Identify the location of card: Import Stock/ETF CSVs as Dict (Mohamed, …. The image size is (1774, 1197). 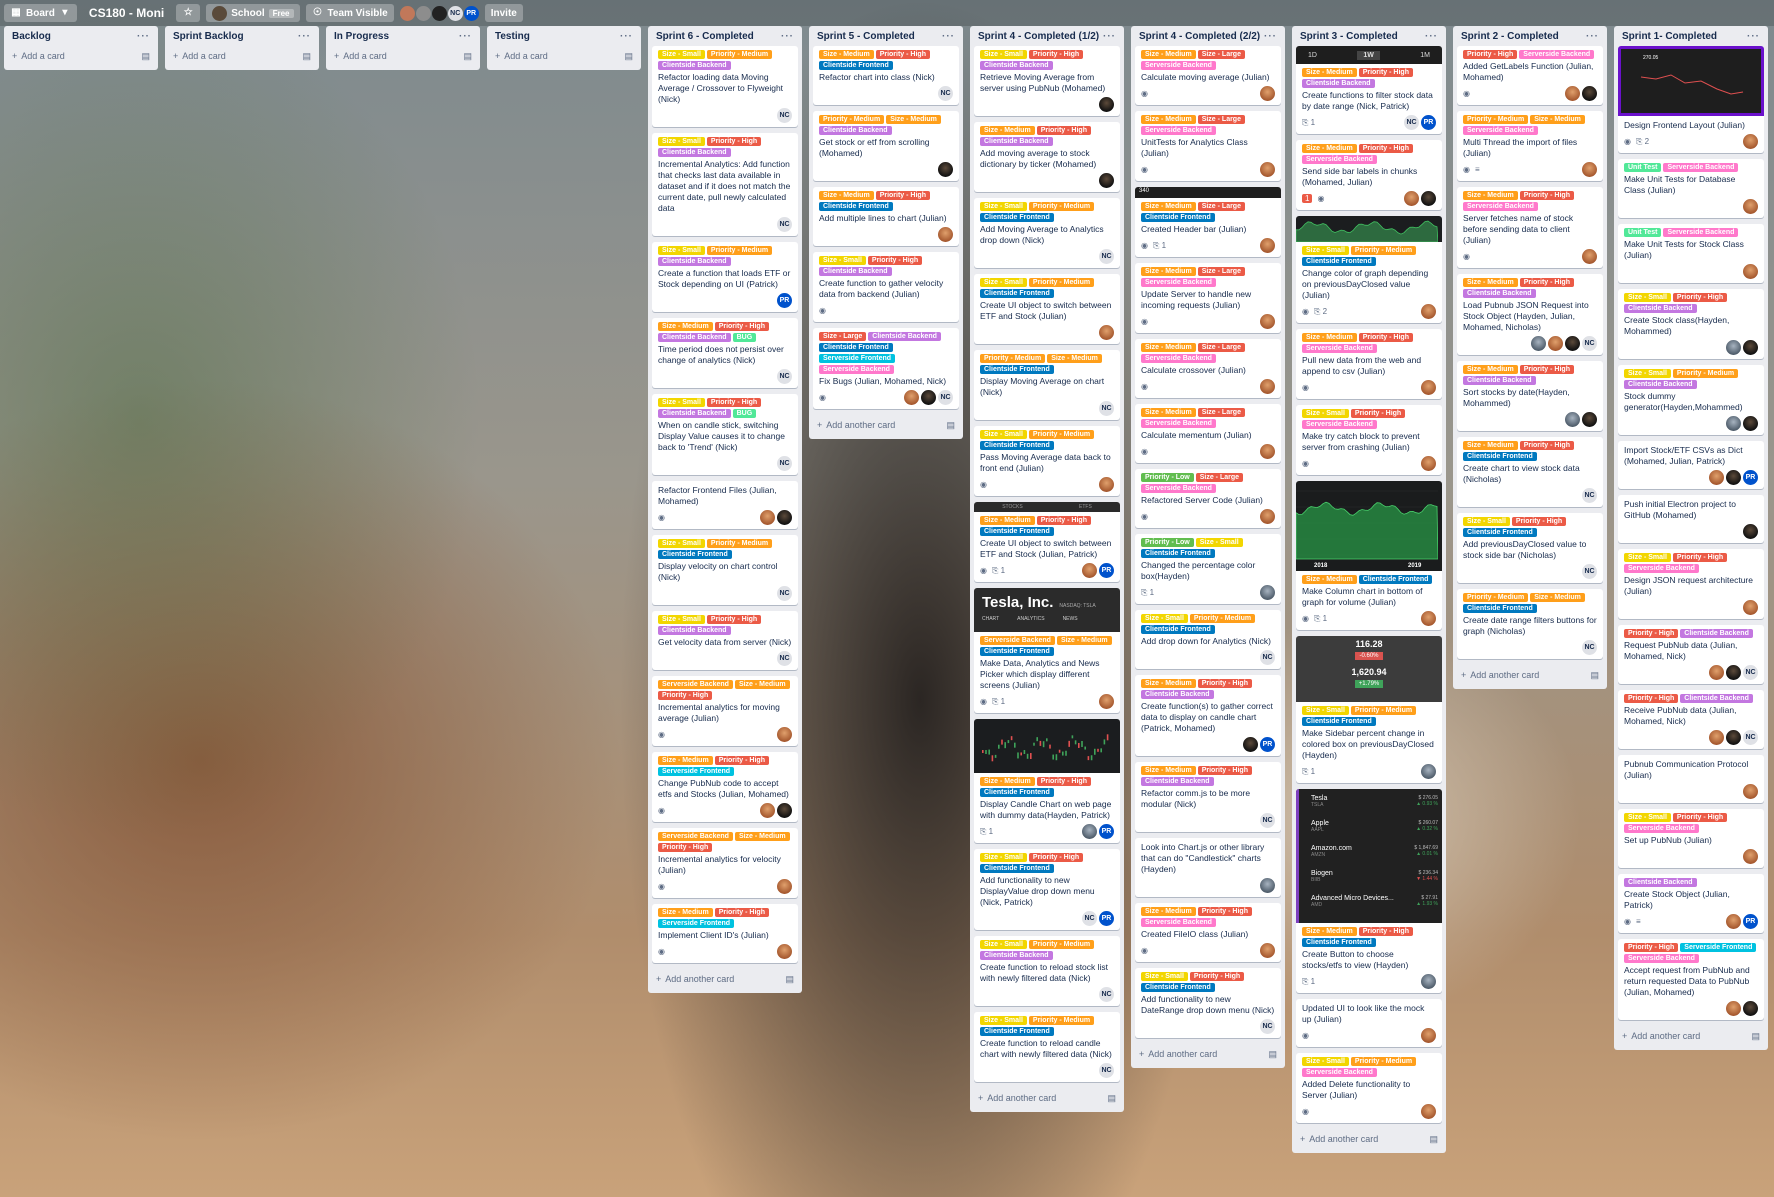
(1691, 465).